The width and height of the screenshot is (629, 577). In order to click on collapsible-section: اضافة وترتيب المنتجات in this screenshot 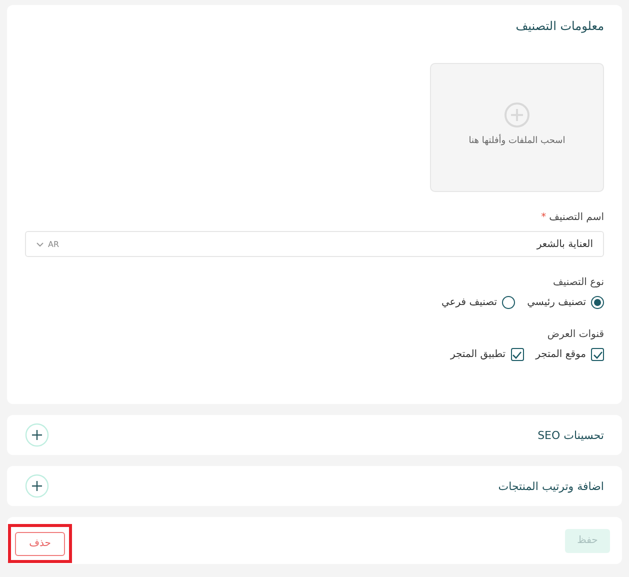, I will do `click(314, 486)`.